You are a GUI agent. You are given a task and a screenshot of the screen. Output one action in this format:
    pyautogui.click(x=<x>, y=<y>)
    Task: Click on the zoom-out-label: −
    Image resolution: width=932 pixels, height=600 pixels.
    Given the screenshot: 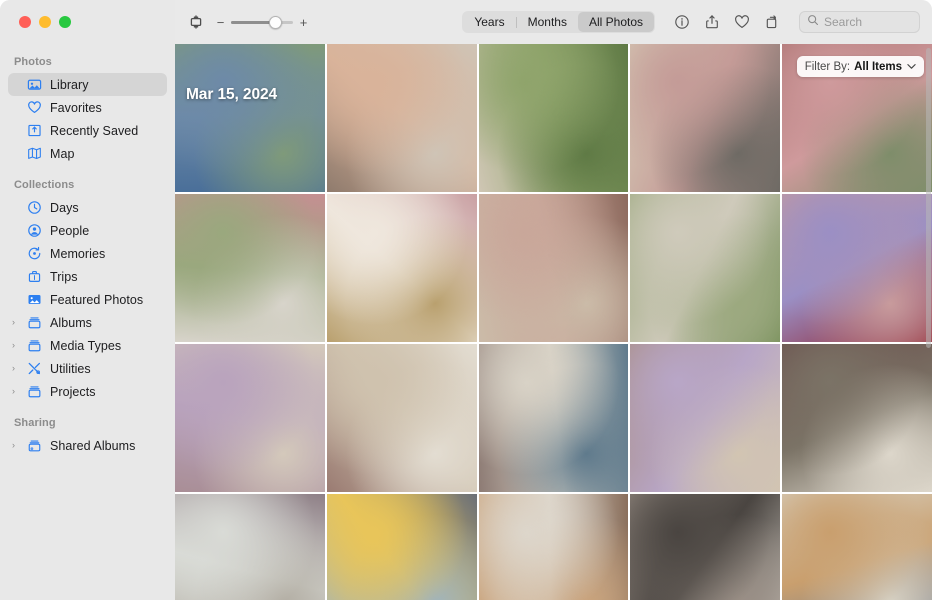 What is the action you would take?
    pyautogui.click(x=220, y=22)
    